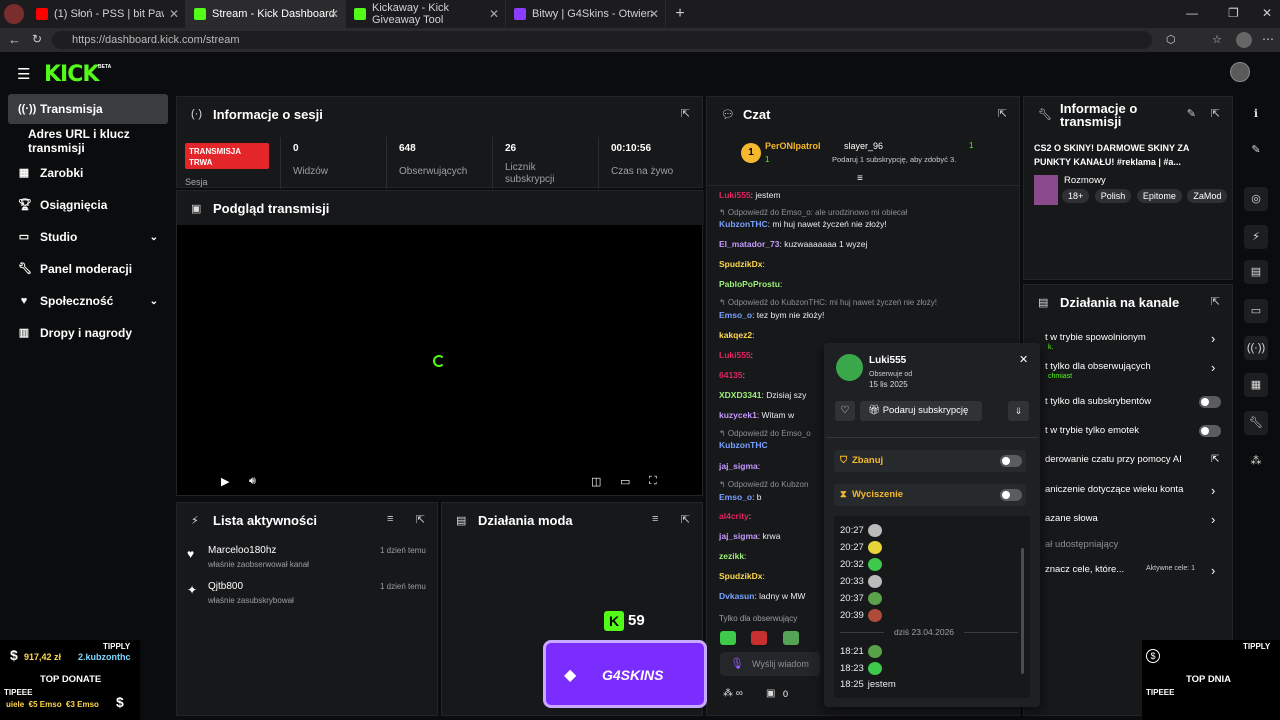 Image resolution: width=1280 pixels, height=720 pixels. What do you see at coordinates (88, 269) in the screenshot?
I see `sidebar-item-panel-moderacji: 🔧︎ Panel moderacji` at bounding box center [88, 269].